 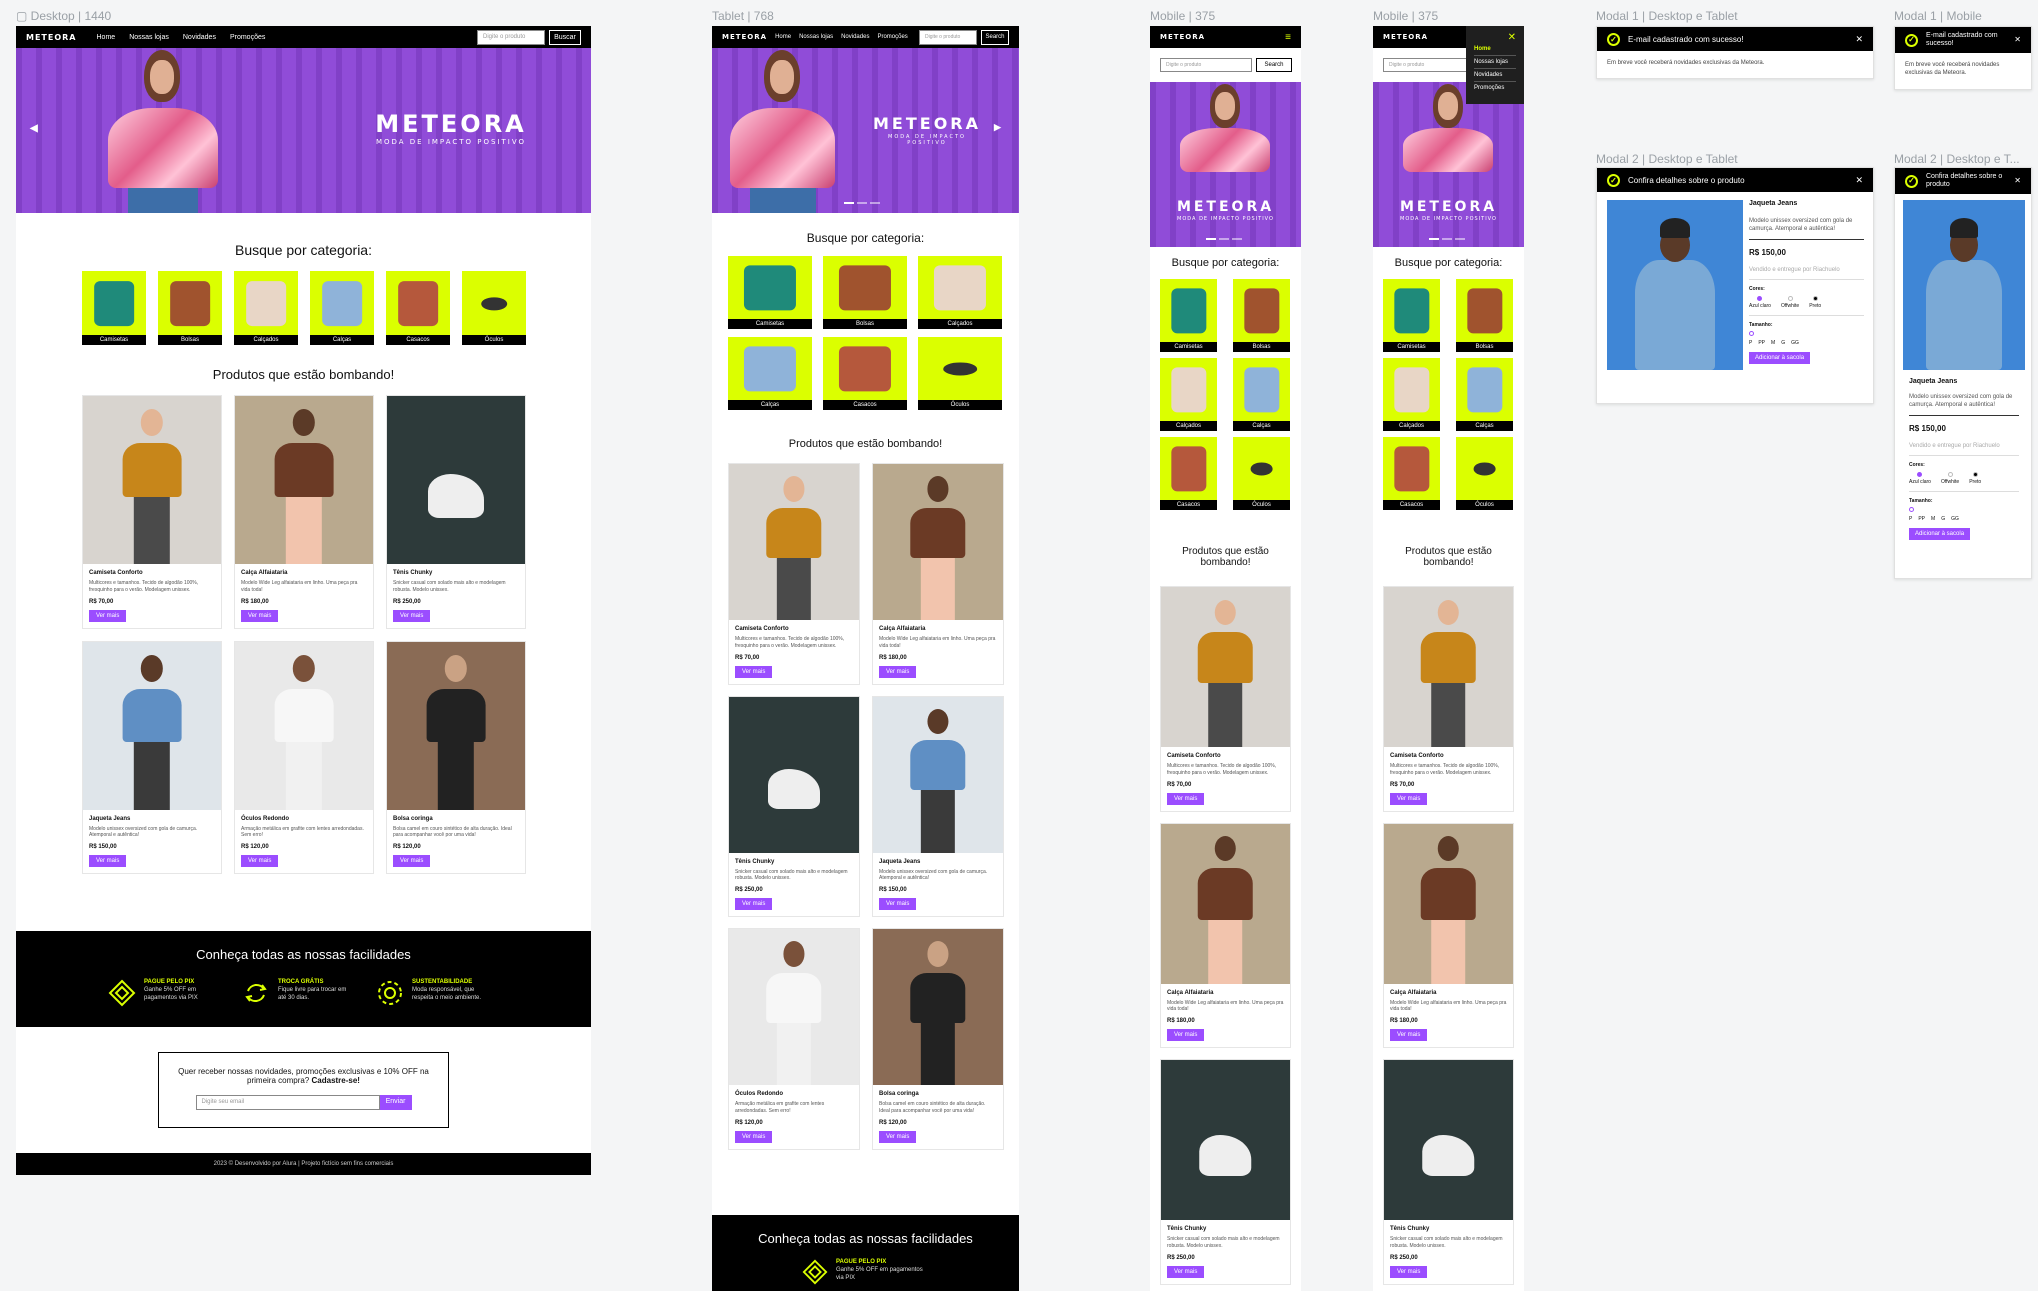 What do you see at coordinates (1495, 75) in the screenshot?
I see `menu-item-news: Novidades` at bounding box center [1495, 75].